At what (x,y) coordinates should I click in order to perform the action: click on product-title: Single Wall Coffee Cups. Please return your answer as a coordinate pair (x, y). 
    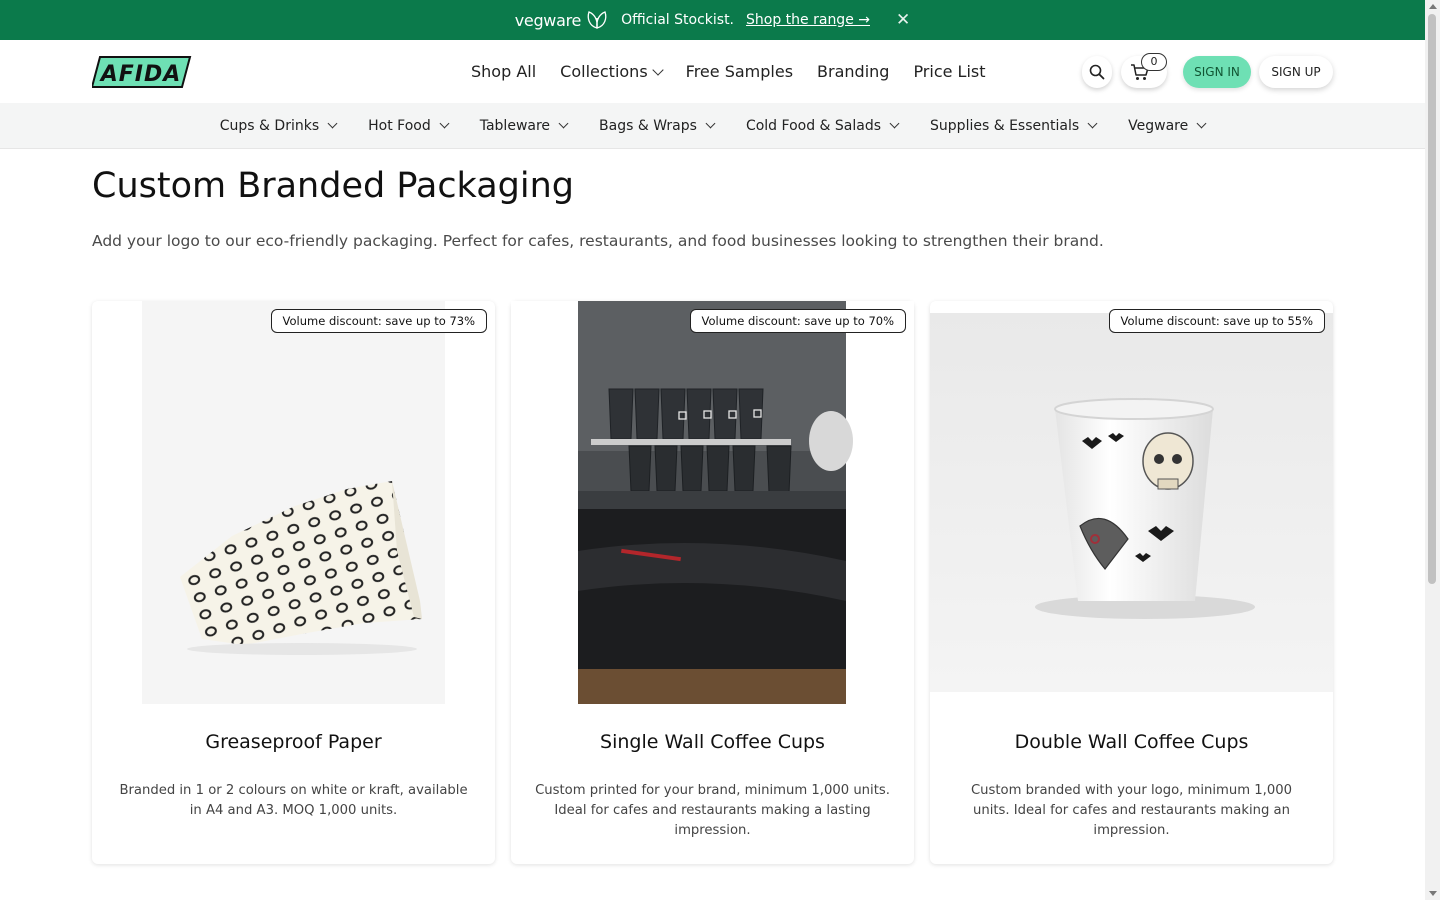
    Looking at the image, I should click on (712, 742).